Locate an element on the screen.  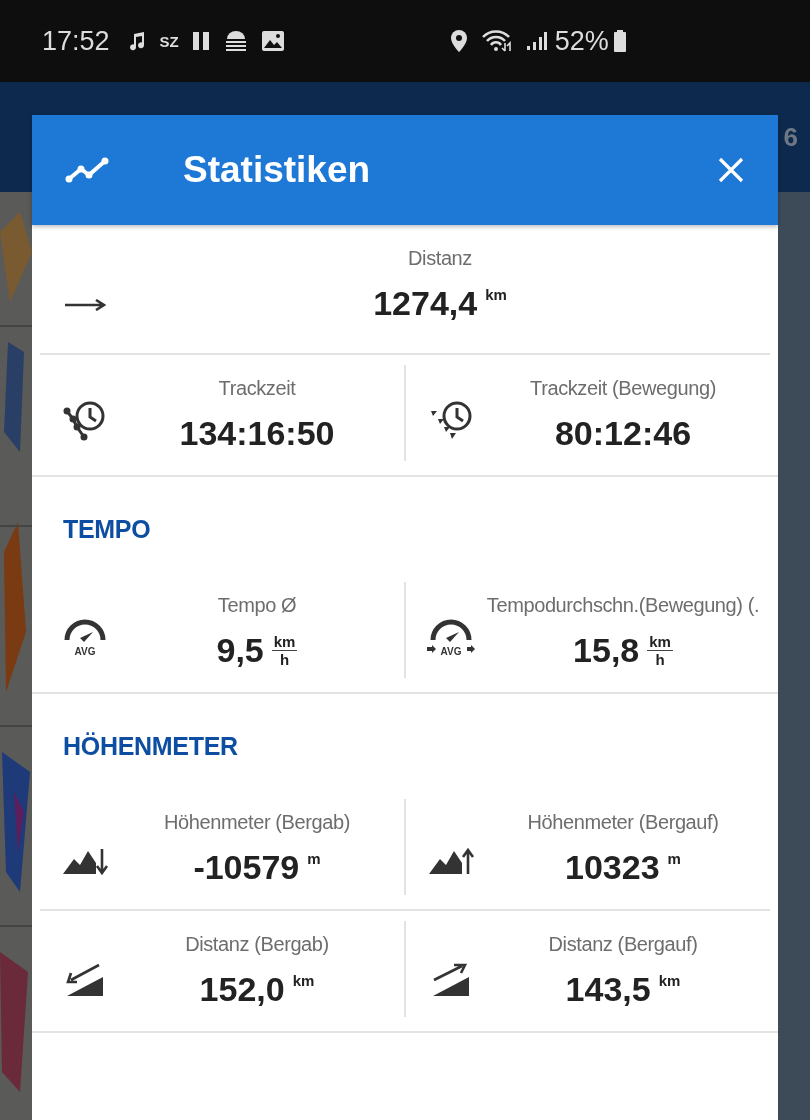
battery-icon is located at coordinates (619, 41).